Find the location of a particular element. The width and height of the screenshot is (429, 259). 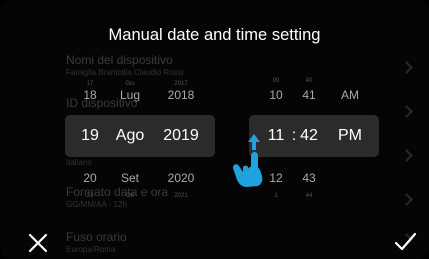

time-minute-option: 43 is located at coordinates (309, 178).